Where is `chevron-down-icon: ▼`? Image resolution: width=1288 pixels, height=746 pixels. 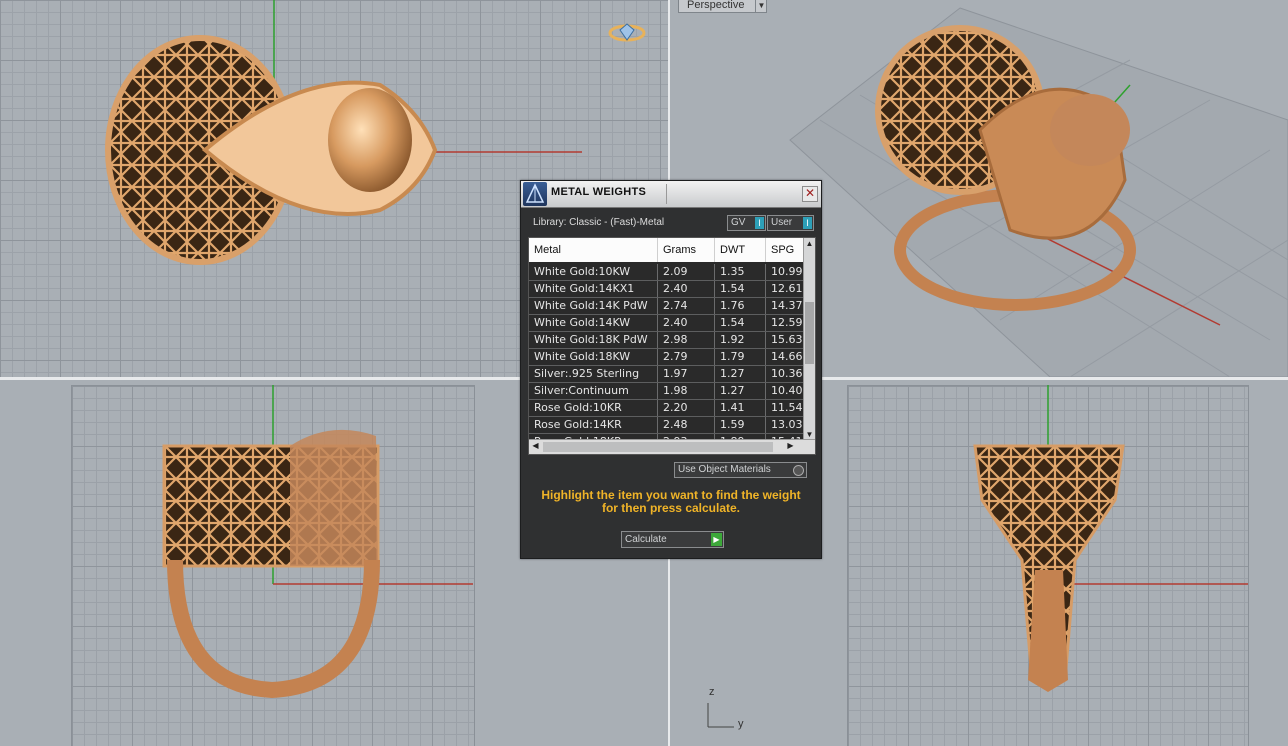
chevron-down-icon: ▼ is located at coordinates (760, 6).